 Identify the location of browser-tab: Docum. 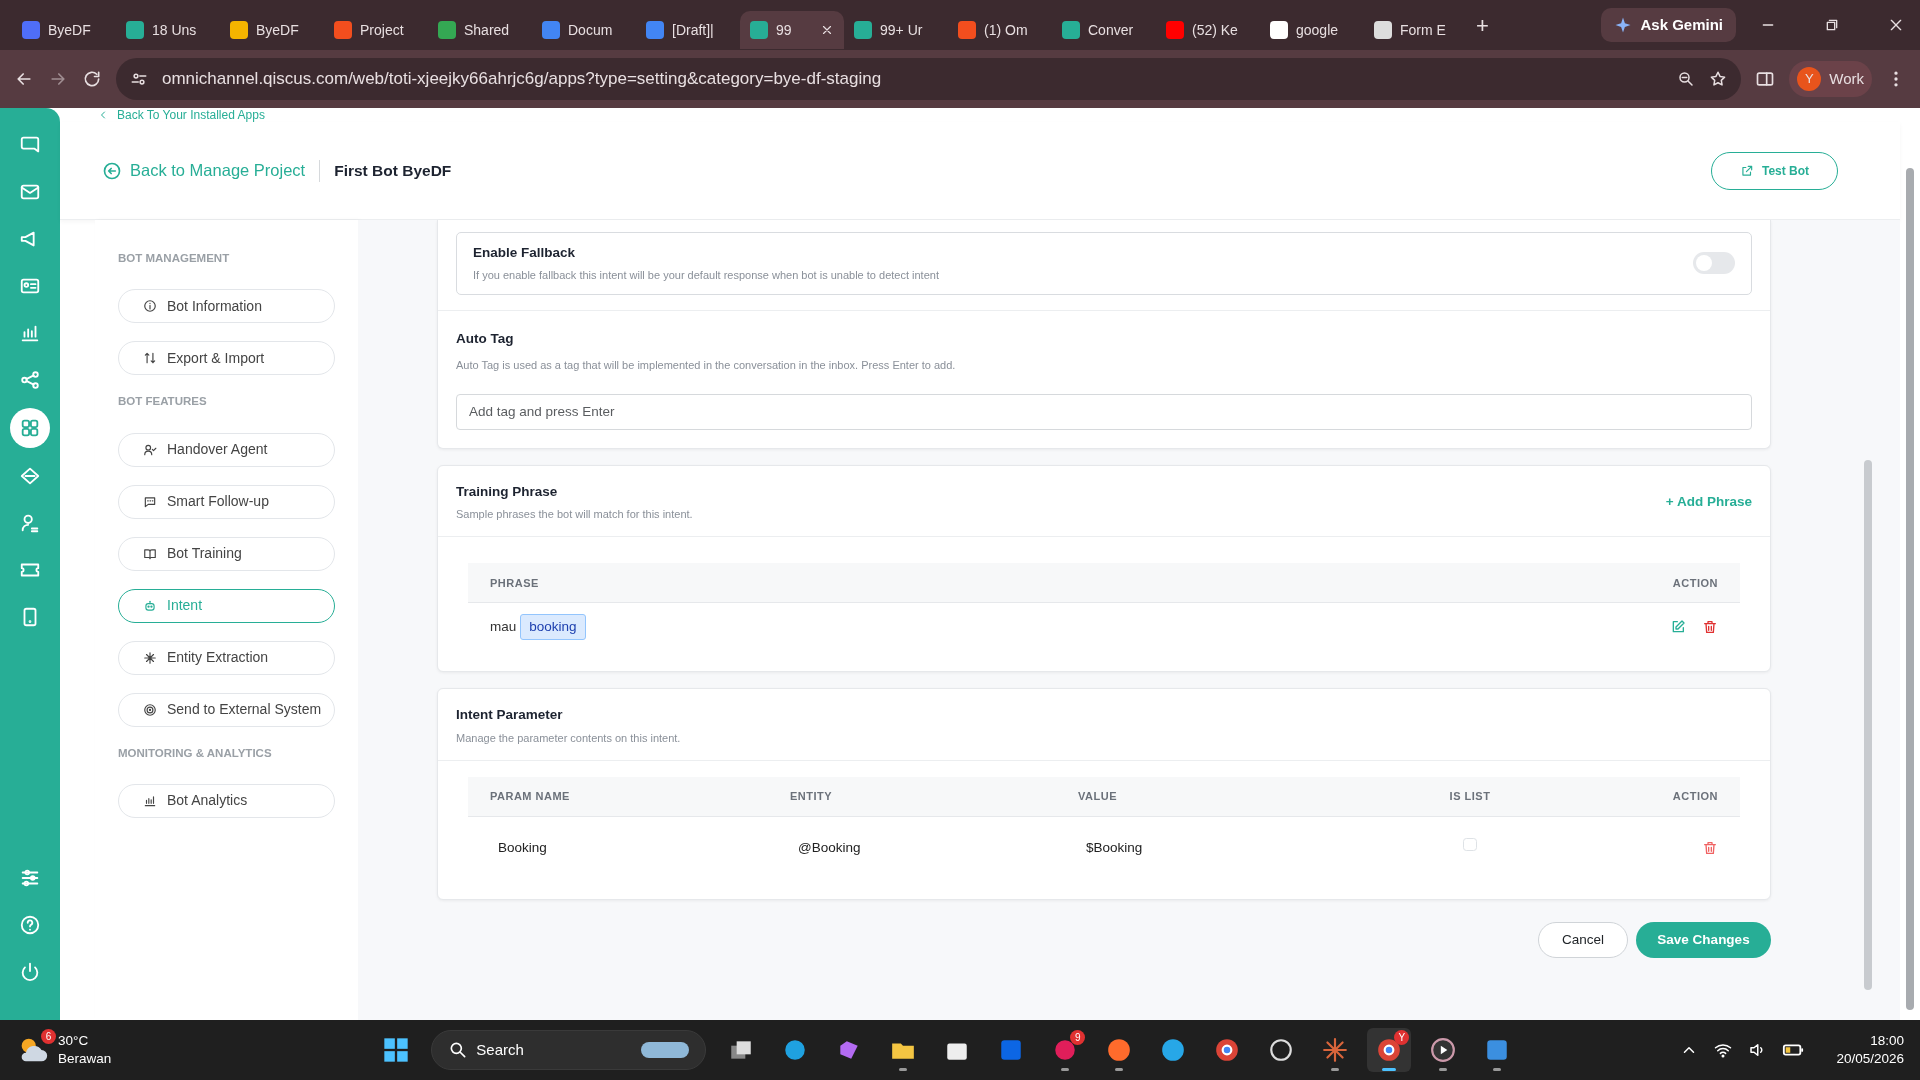
(584, 30).